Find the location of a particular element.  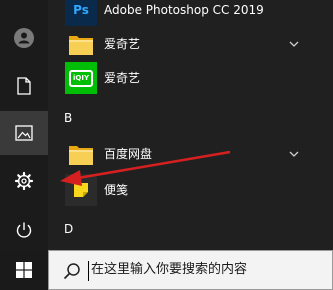

section-letter-b: B is located at coordinates (68, 118).